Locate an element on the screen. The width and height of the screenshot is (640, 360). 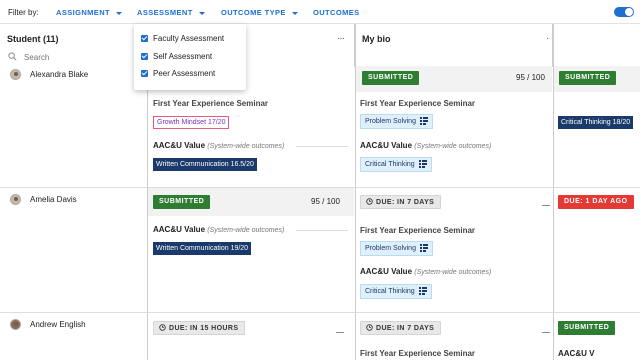
filter-outcome-type-label: OUTCOME TYPE is located at coordinates (253, 12).